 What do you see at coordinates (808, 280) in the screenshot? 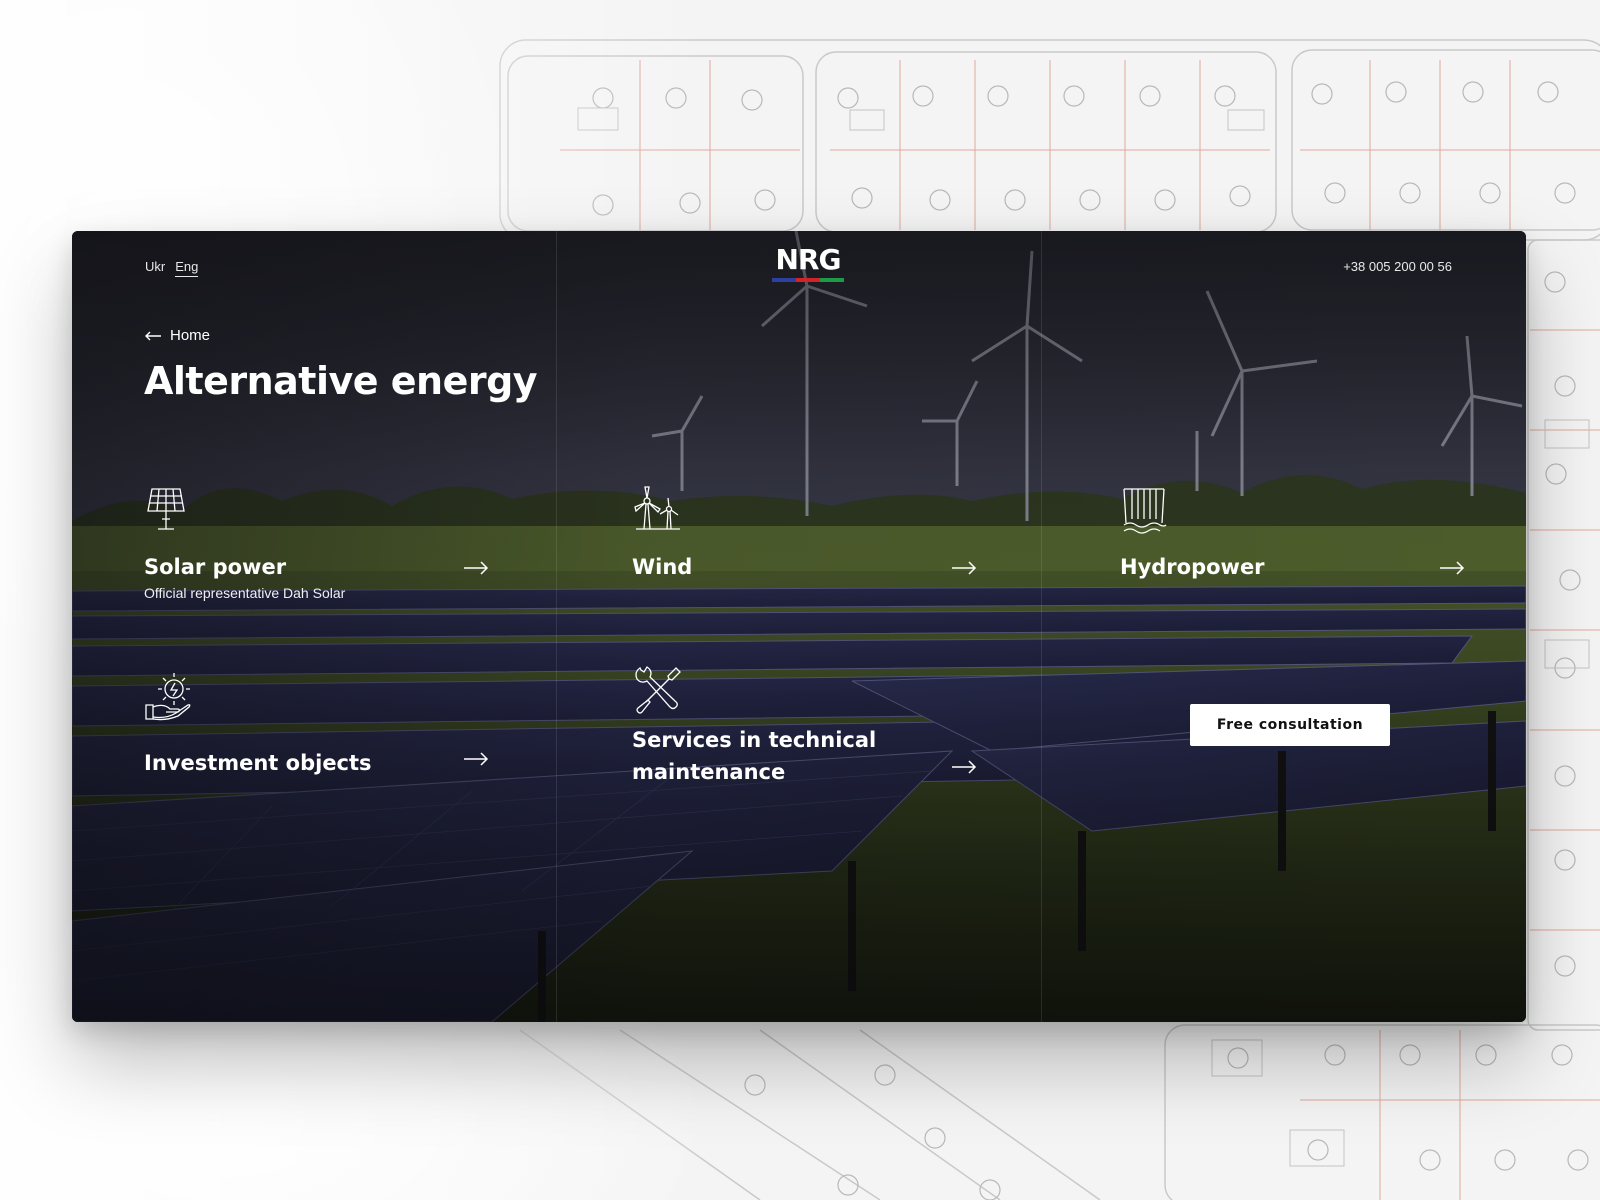
I see `logo-color-bar` at bounding box center [808, 280].